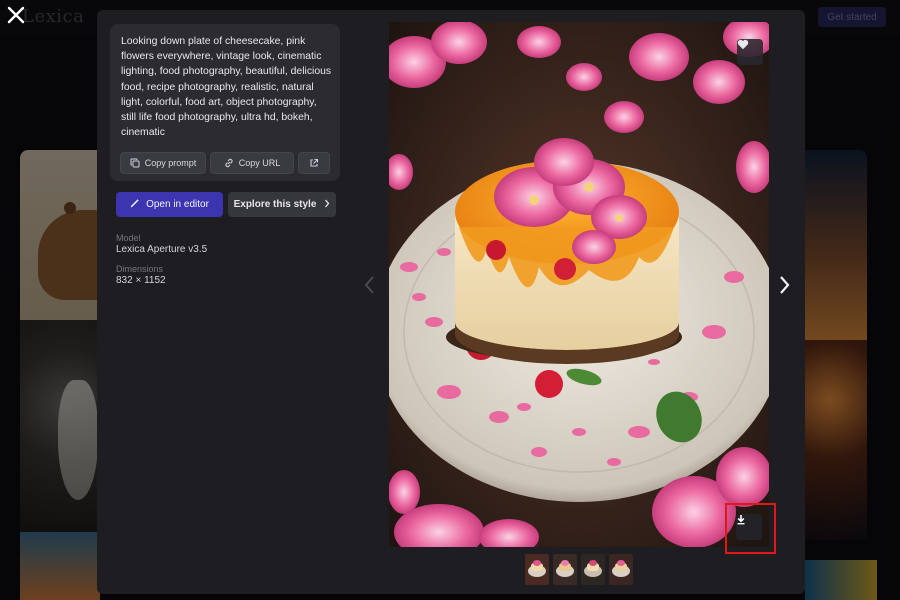  Describe the element at coordinates (162, 249) in the screenshot. I see `model-value: Lexica Aperture v3.5` at that location.